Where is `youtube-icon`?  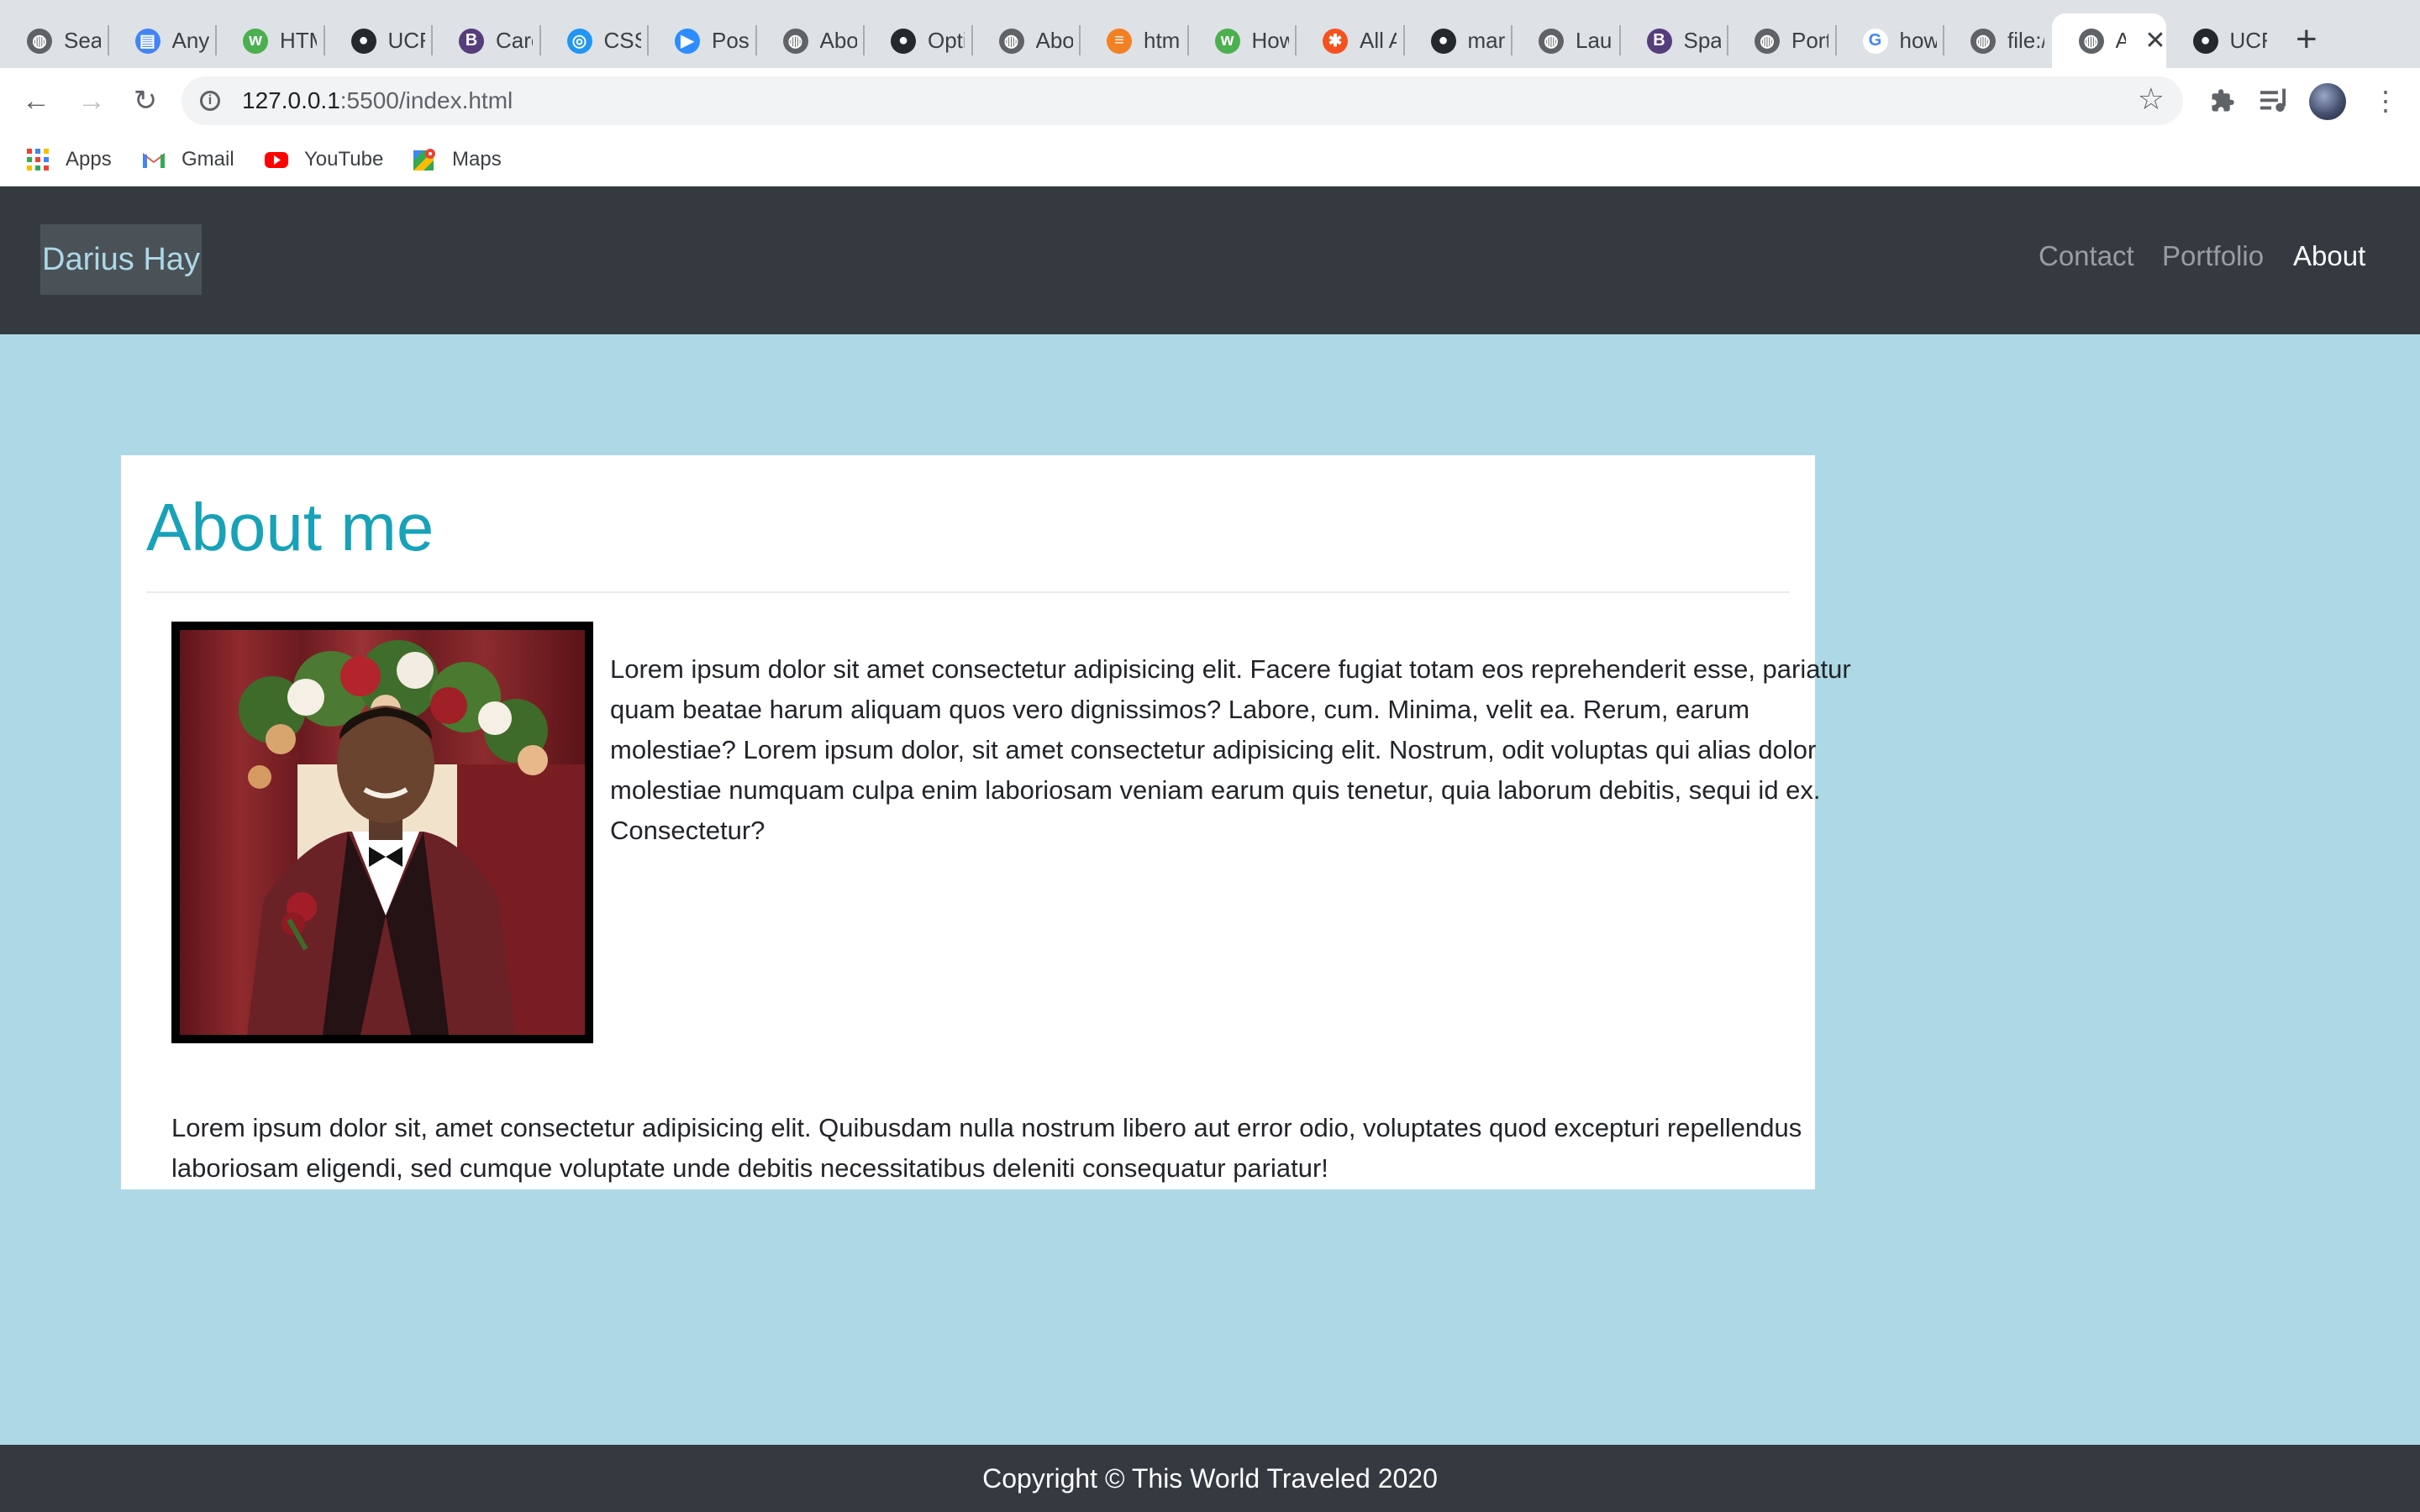
youtube-icon is located at coordinates (276, 159).